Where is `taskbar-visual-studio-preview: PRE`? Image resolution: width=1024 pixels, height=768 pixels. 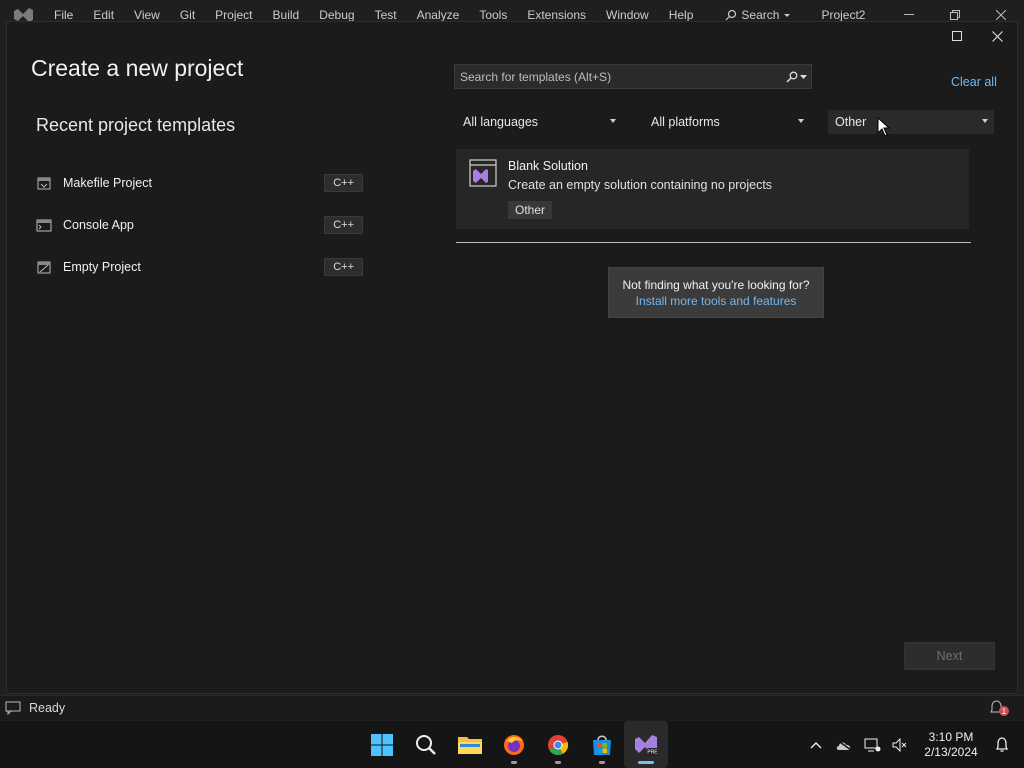 taskbar-visual-studio-preview: PRE is located at coordinates (646, 744).